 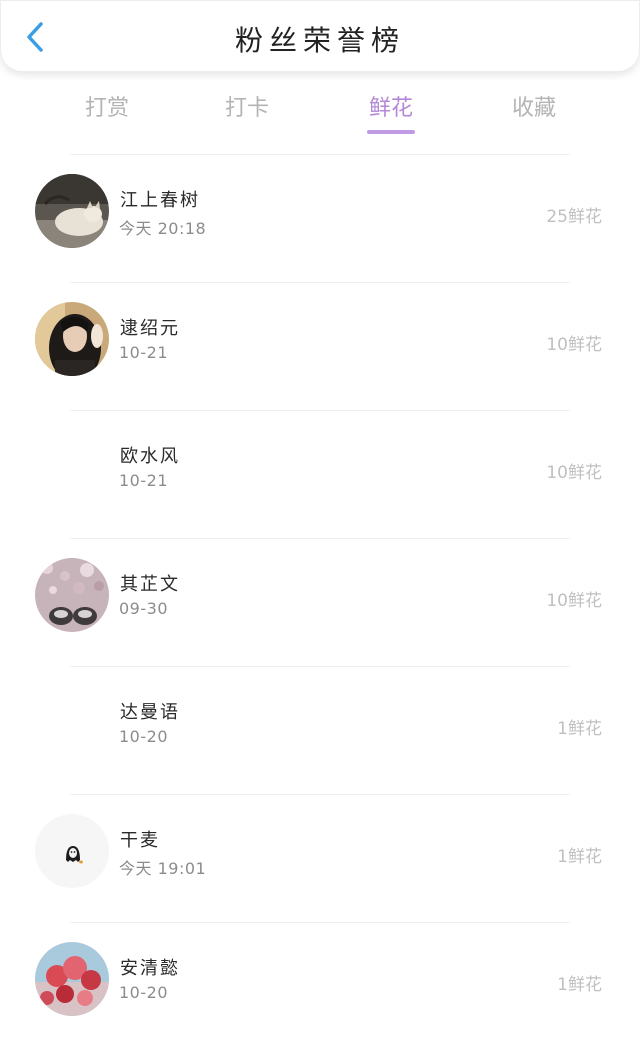 I want to click on ghost-illustration-image, so click(x=72, y=851).